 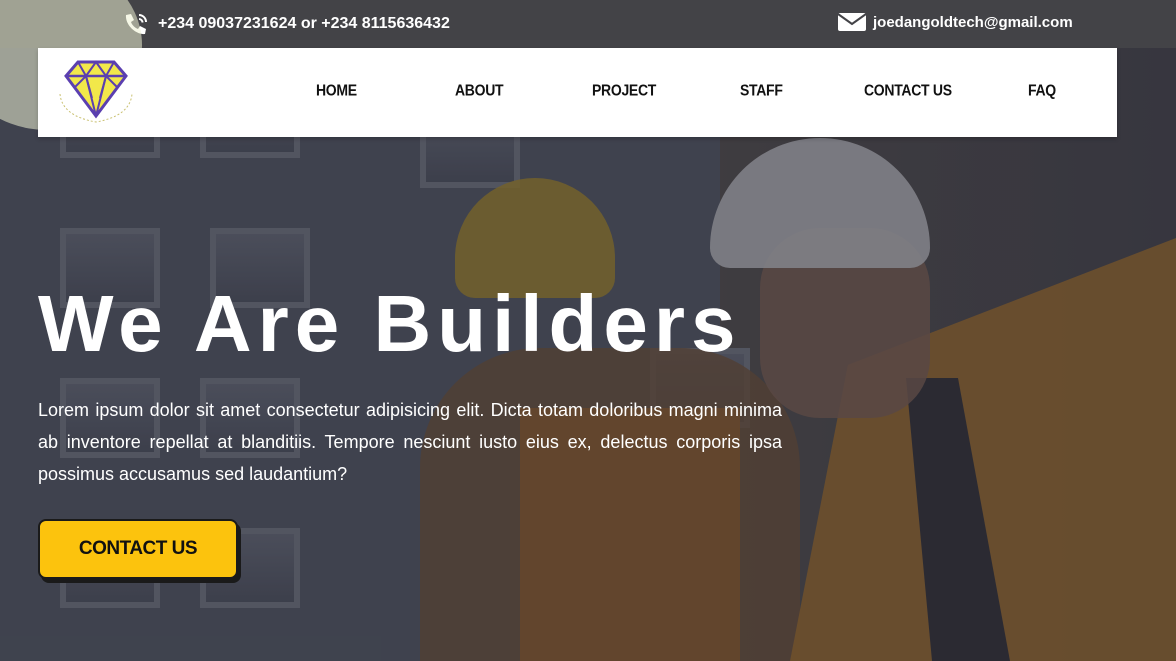 What do you see at coordinates (138, 549) in the screenshot?
I see `contact-us-button: CONTACT US` at bounding box center [138, 549].